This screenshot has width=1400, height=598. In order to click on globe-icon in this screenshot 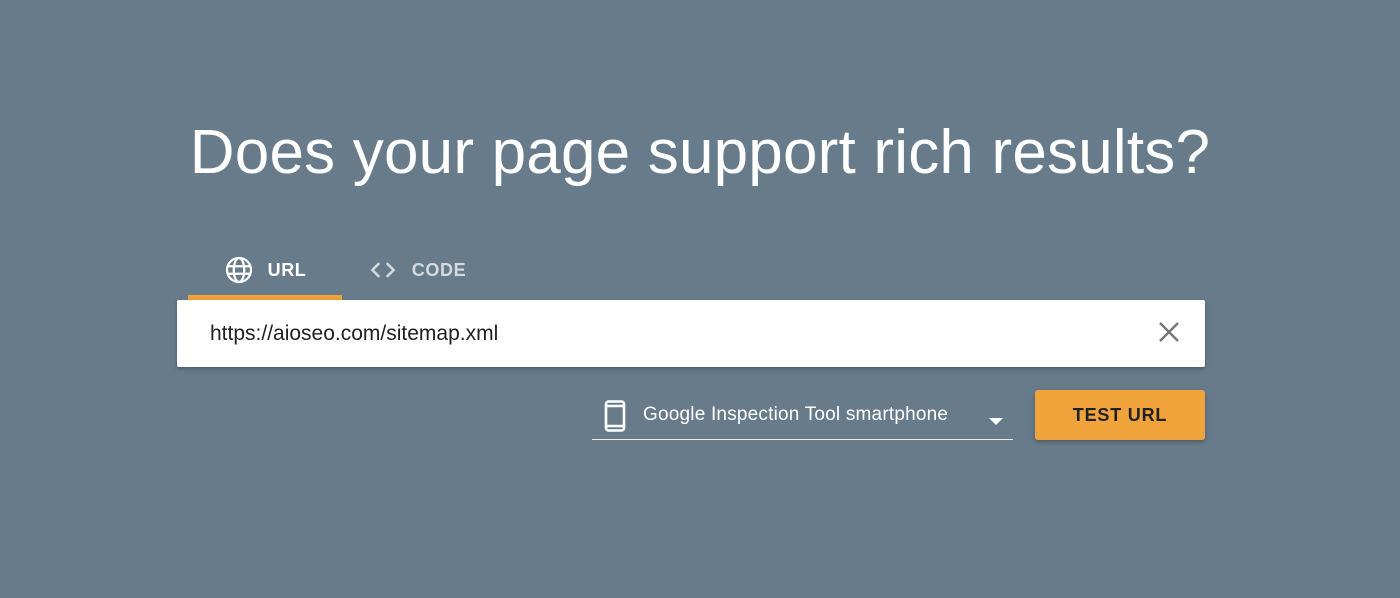, I will do `click(239, 270)`.